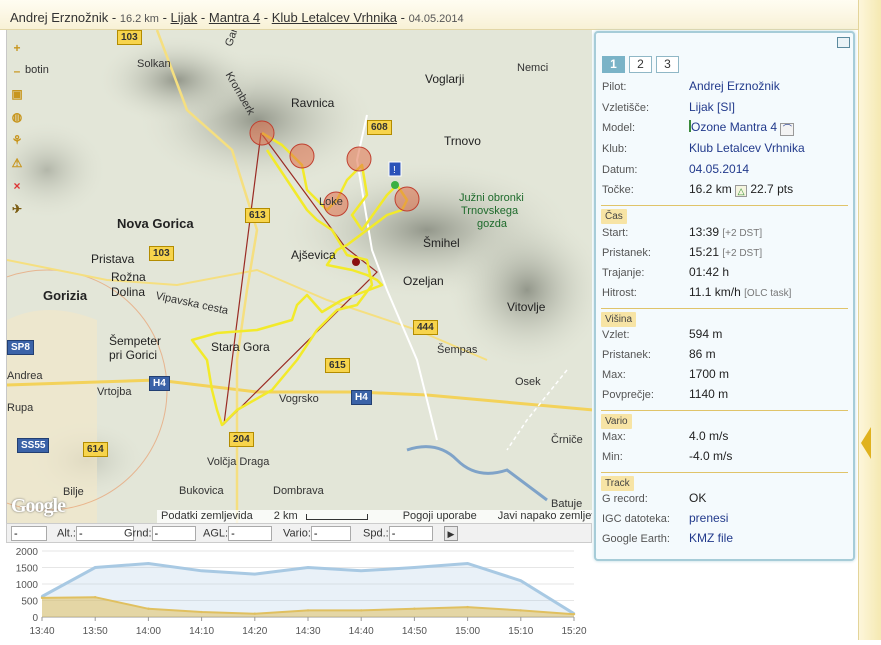  What do you see at coordinates (492, 224) in the screenshot?
I see `map-label: gozda` at bounding box center [492, 224].